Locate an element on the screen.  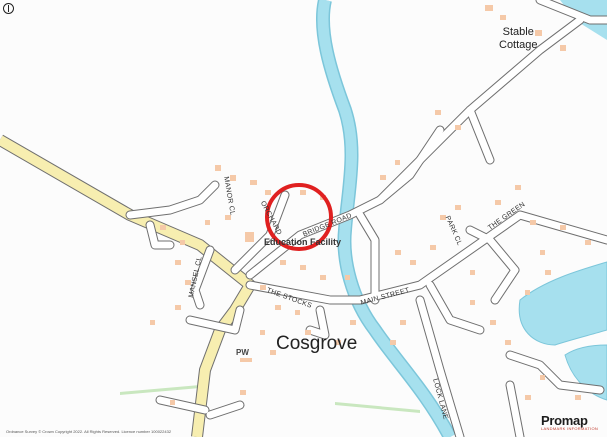
stable-cottage-line1: Stable is located at coordinates (518, 32).